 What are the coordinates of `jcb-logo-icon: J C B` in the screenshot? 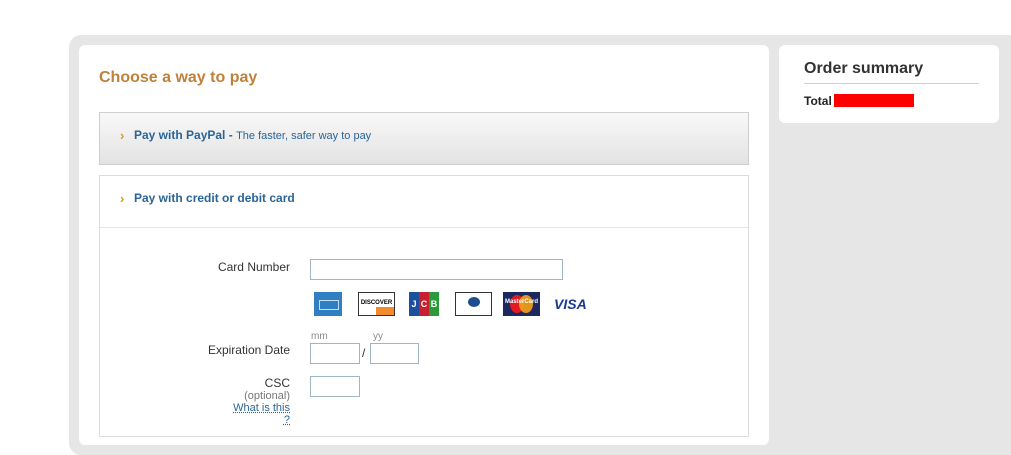 It's located at (424, 304).